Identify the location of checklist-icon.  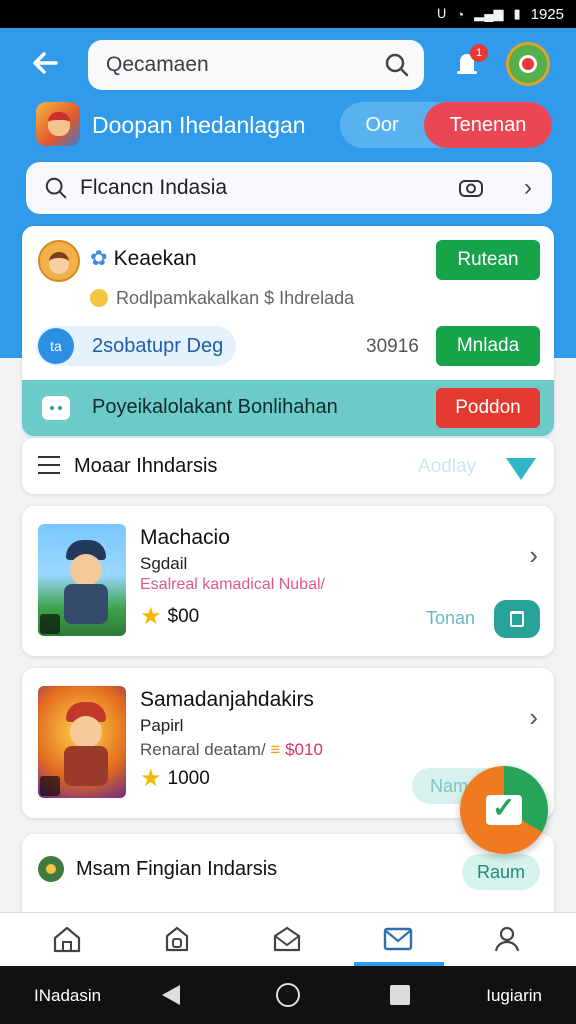
(504, 808).